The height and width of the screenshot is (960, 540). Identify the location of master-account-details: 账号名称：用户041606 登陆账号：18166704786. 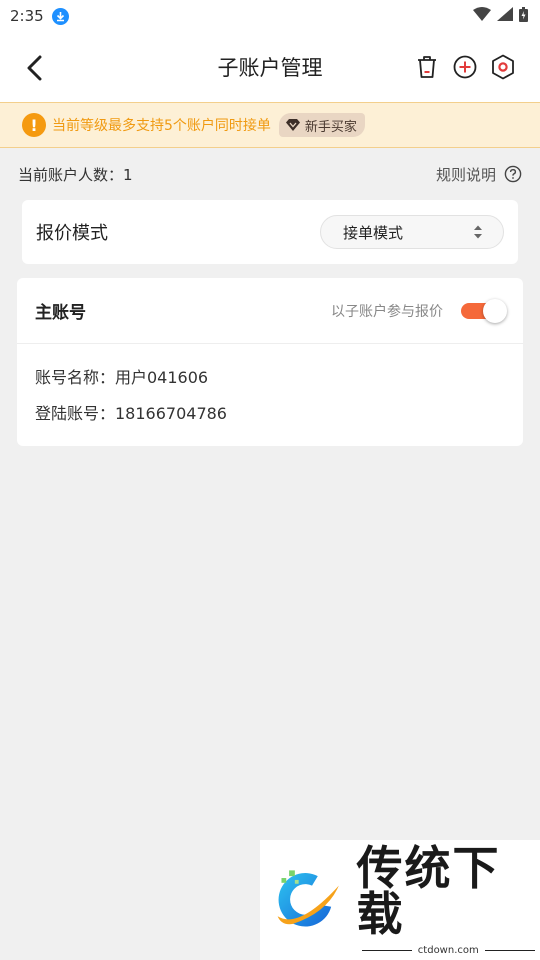
(270, 395).